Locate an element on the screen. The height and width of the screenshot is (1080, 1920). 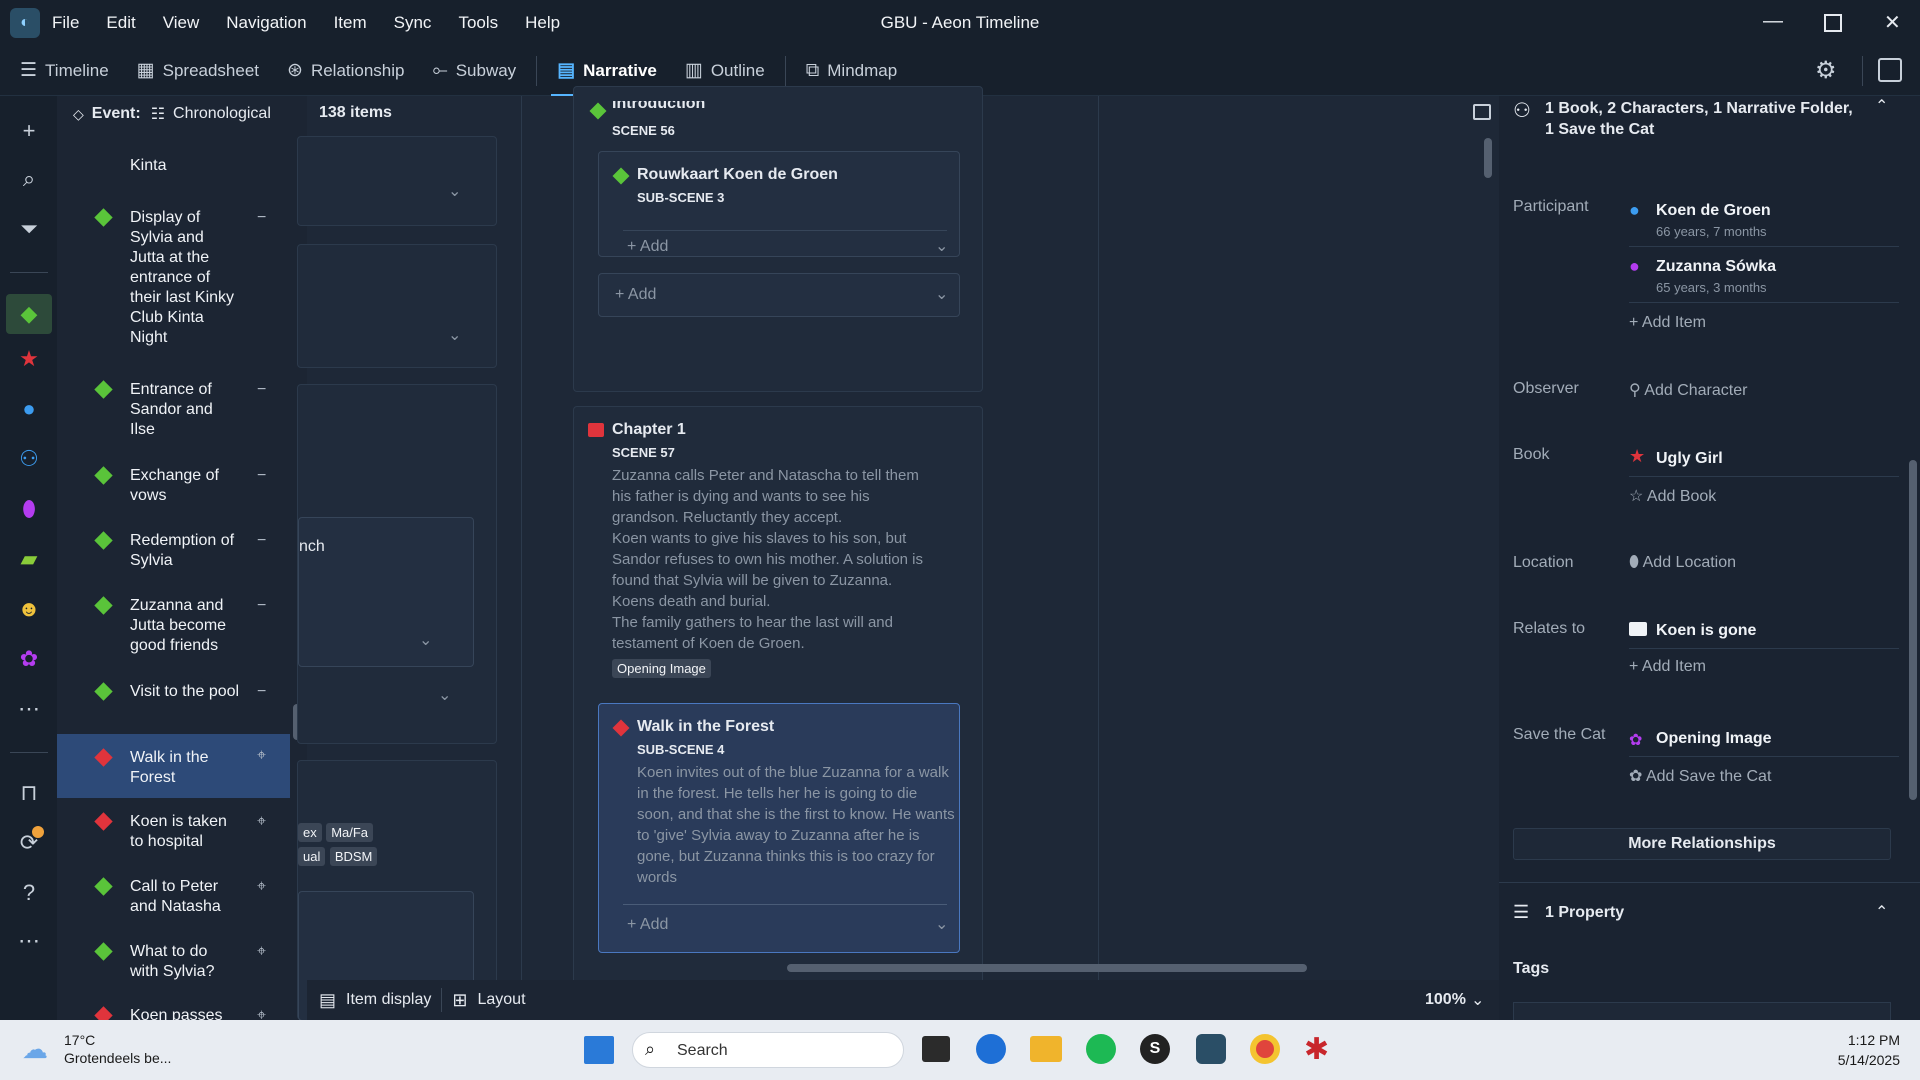
sort-label: Chronological is located at coordinates (222, 114).